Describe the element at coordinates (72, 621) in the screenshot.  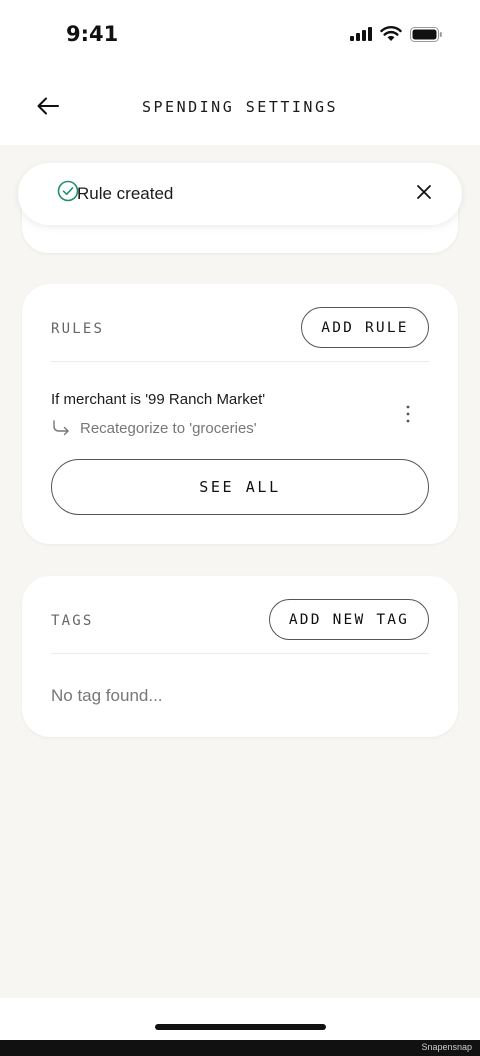
I see `tags-section-label: TAGS` at that location.